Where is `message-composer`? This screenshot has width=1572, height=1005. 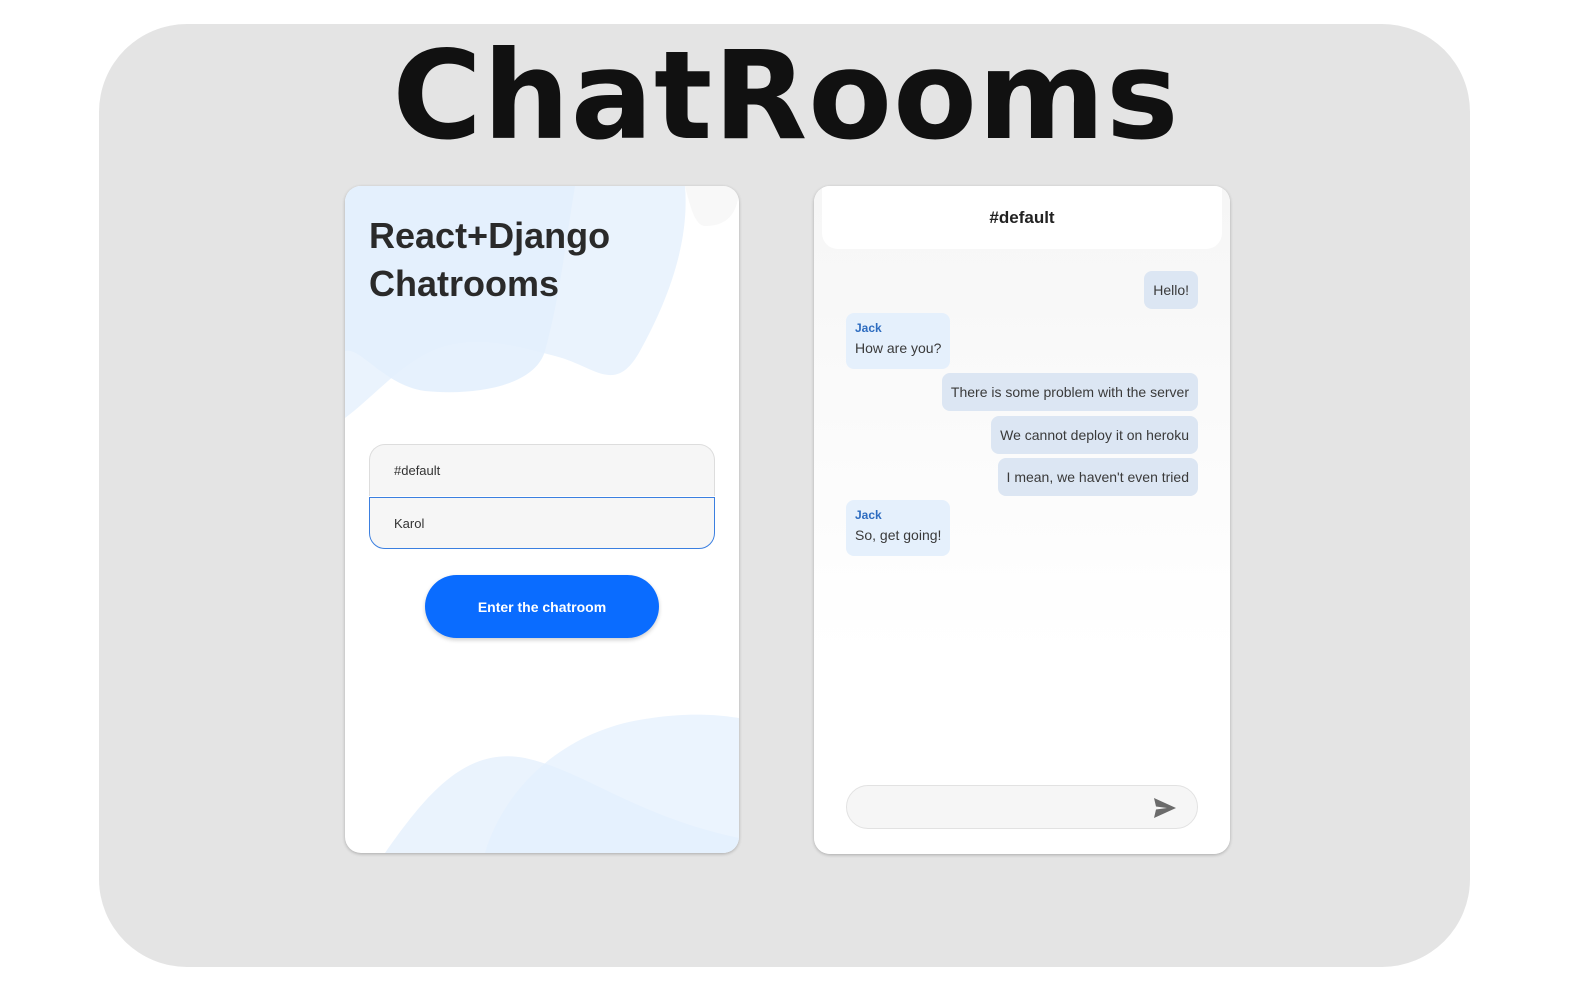
message-composer is located at coordinates (1022, 807).